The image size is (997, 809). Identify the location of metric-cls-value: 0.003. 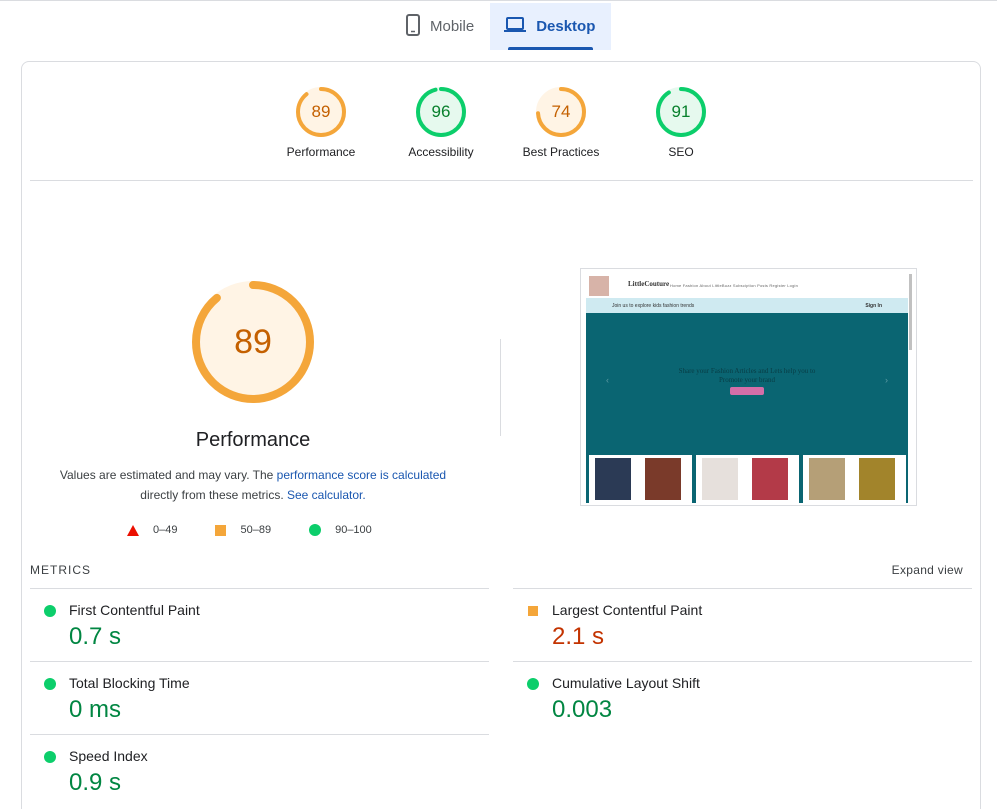
(582, 709).